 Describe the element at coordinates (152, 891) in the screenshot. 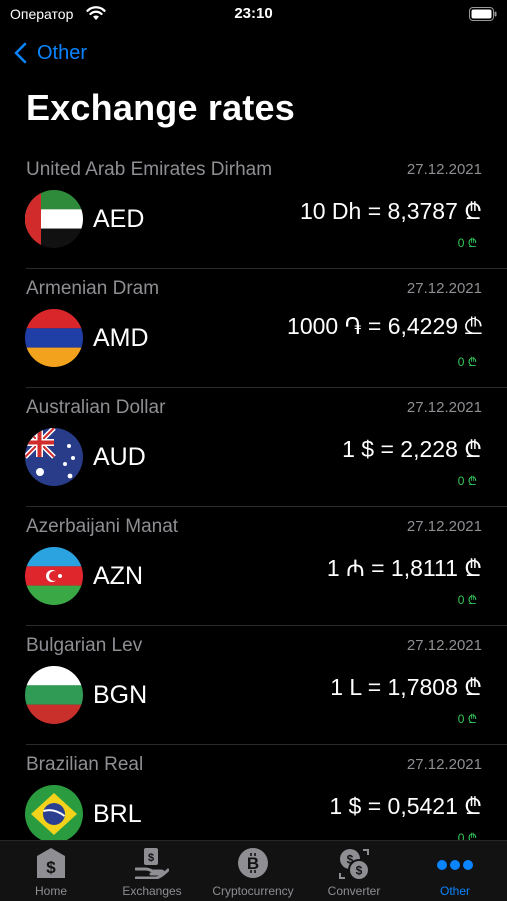

I see `tab-label: Exchanges` at that location.